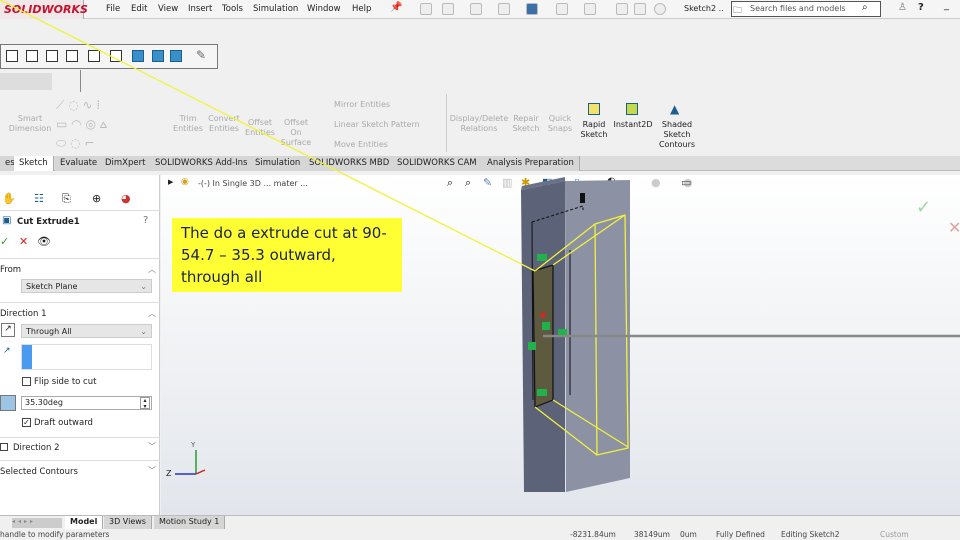 This screenshot has height=540, width=960. Describe the element at coordinates (479, 124) in the screenshot. I see `display-delete-relations-button: Display/Delete Relations` at that location.